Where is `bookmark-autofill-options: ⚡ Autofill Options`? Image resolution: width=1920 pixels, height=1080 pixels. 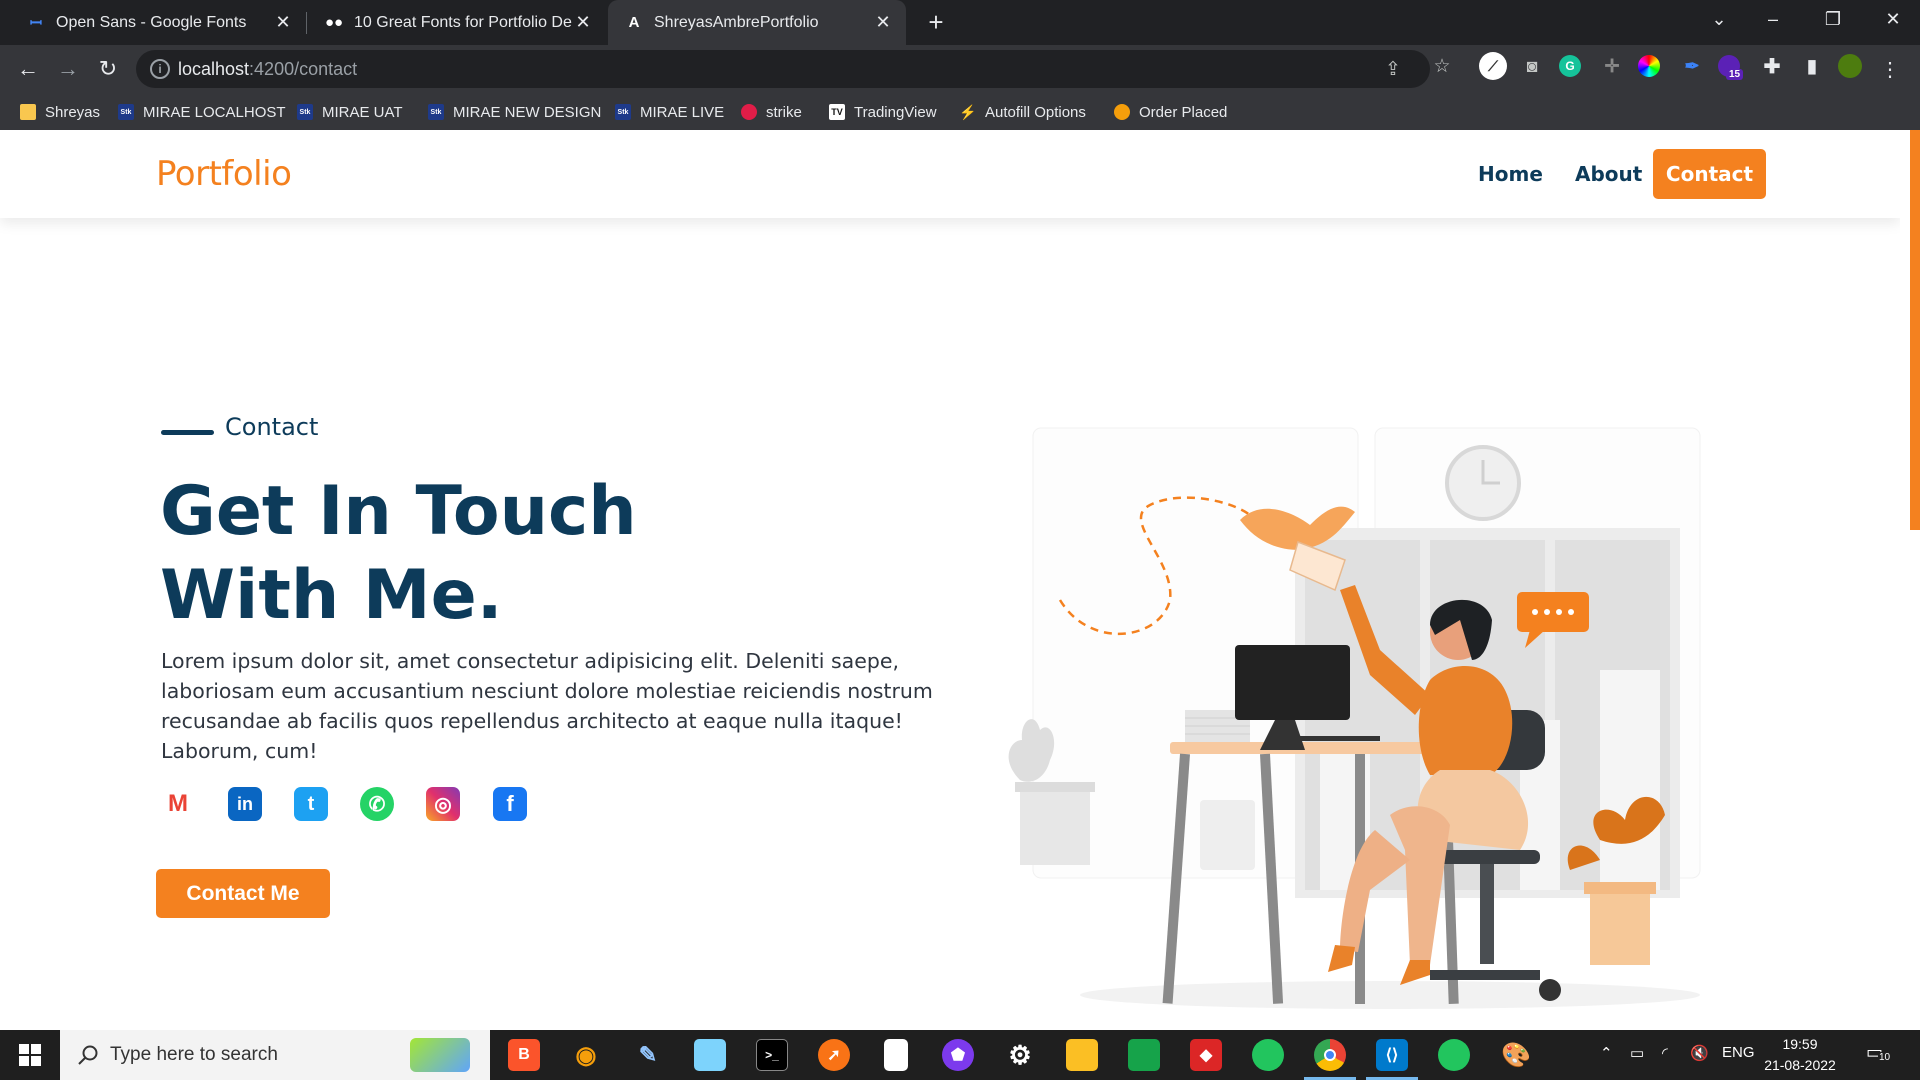 bookmark-autofill-options: ⚡ Autofill Options is located at coordinates (1022, 112).